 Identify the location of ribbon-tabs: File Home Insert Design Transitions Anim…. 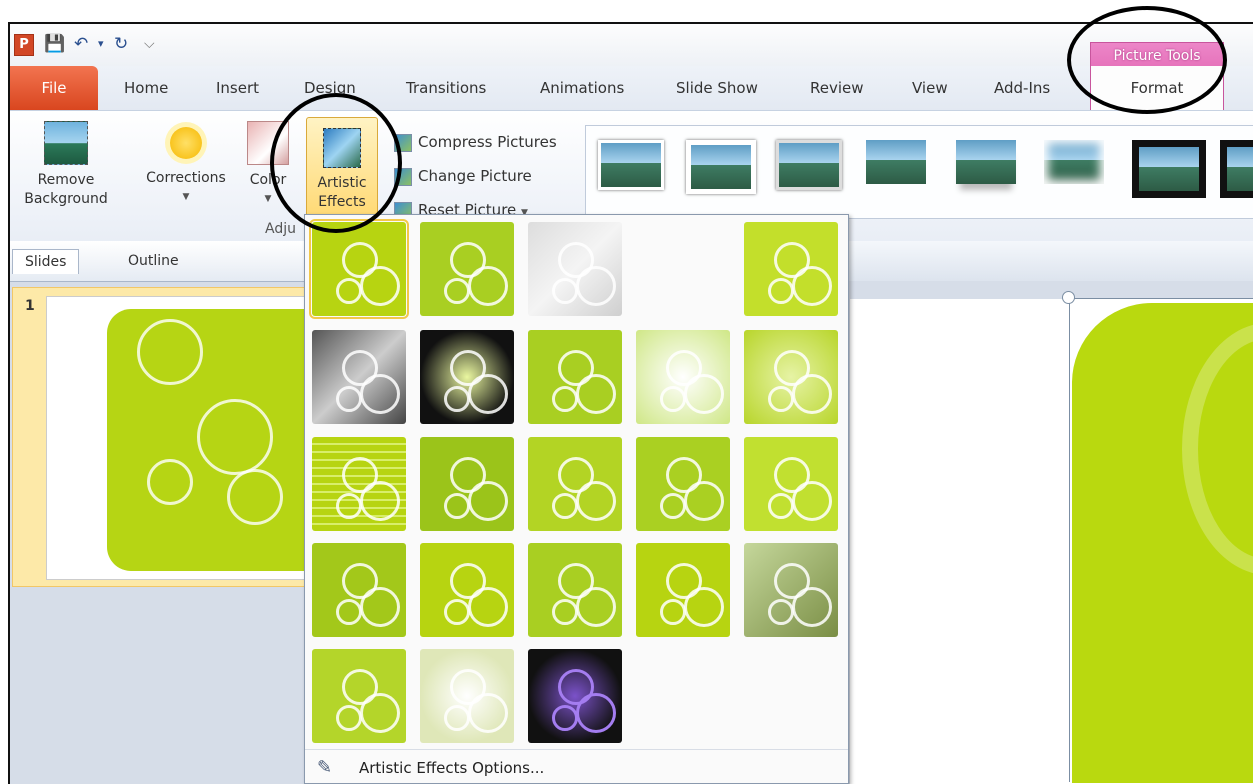
(631, 88).